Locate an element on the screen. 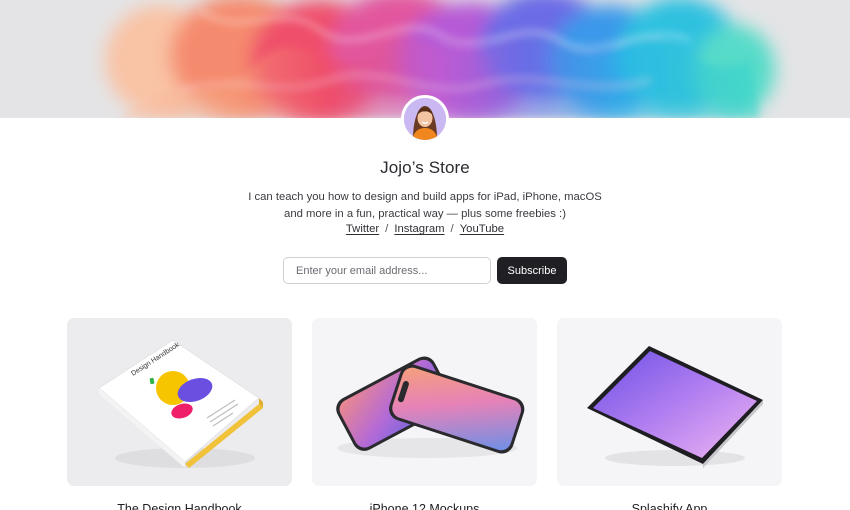 This screenshot has width=850, height=510. tablet-icon is located at coordinates (675, 407).